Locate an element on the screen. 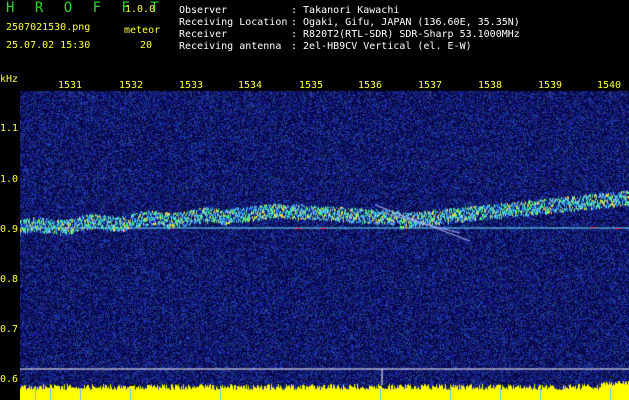 The image size is (629, 400). x-tick-label: 1531 is located at coordinates (70, 85).